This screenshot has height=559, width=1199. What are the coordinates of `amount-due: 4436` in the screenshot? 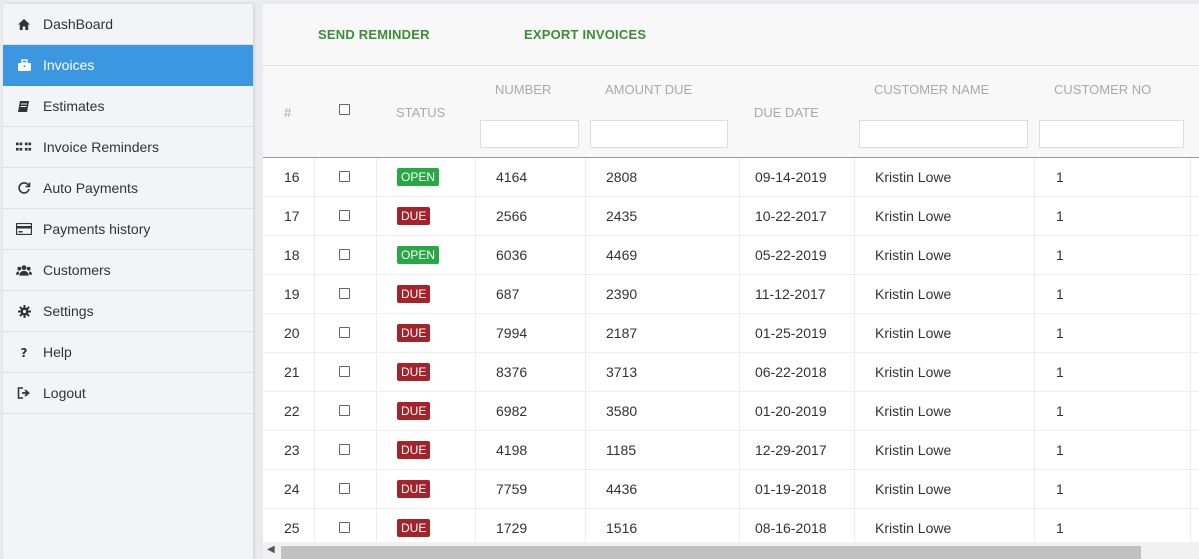 It's located at (622, 489).